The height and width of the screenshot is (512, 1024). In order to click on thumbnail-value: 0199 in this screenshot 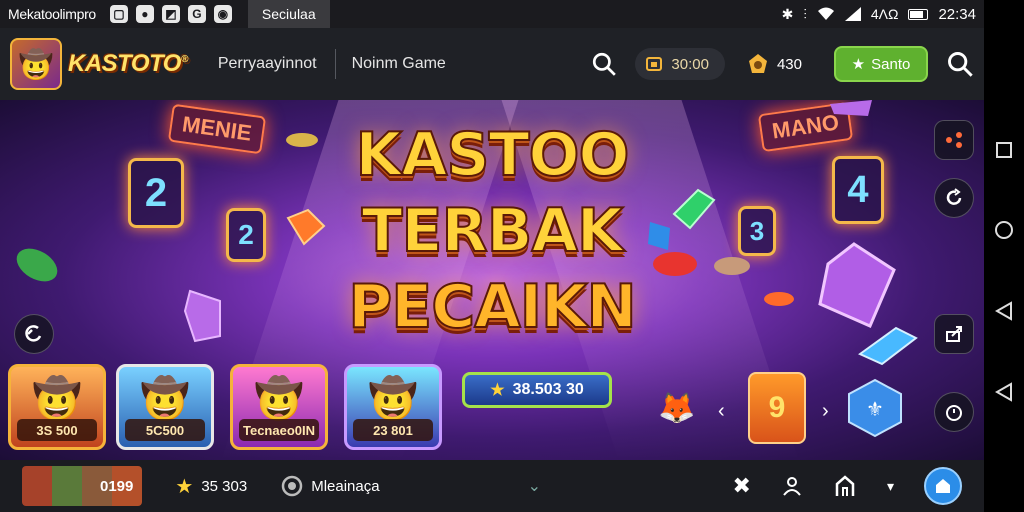, I will do `click(117, 486)`.